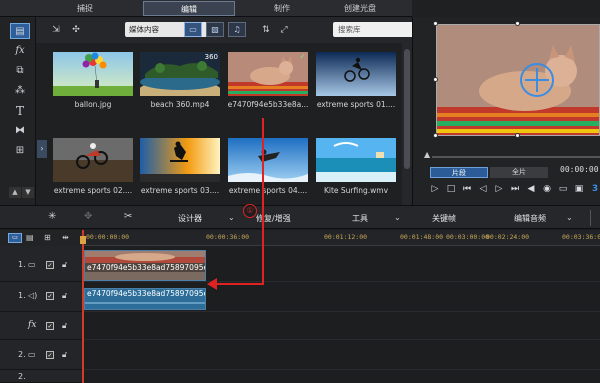 Image resolution: width=600 pixels, height=383 pixels. I want to click on magic-tools-icon: ✳, so click(52, 216).